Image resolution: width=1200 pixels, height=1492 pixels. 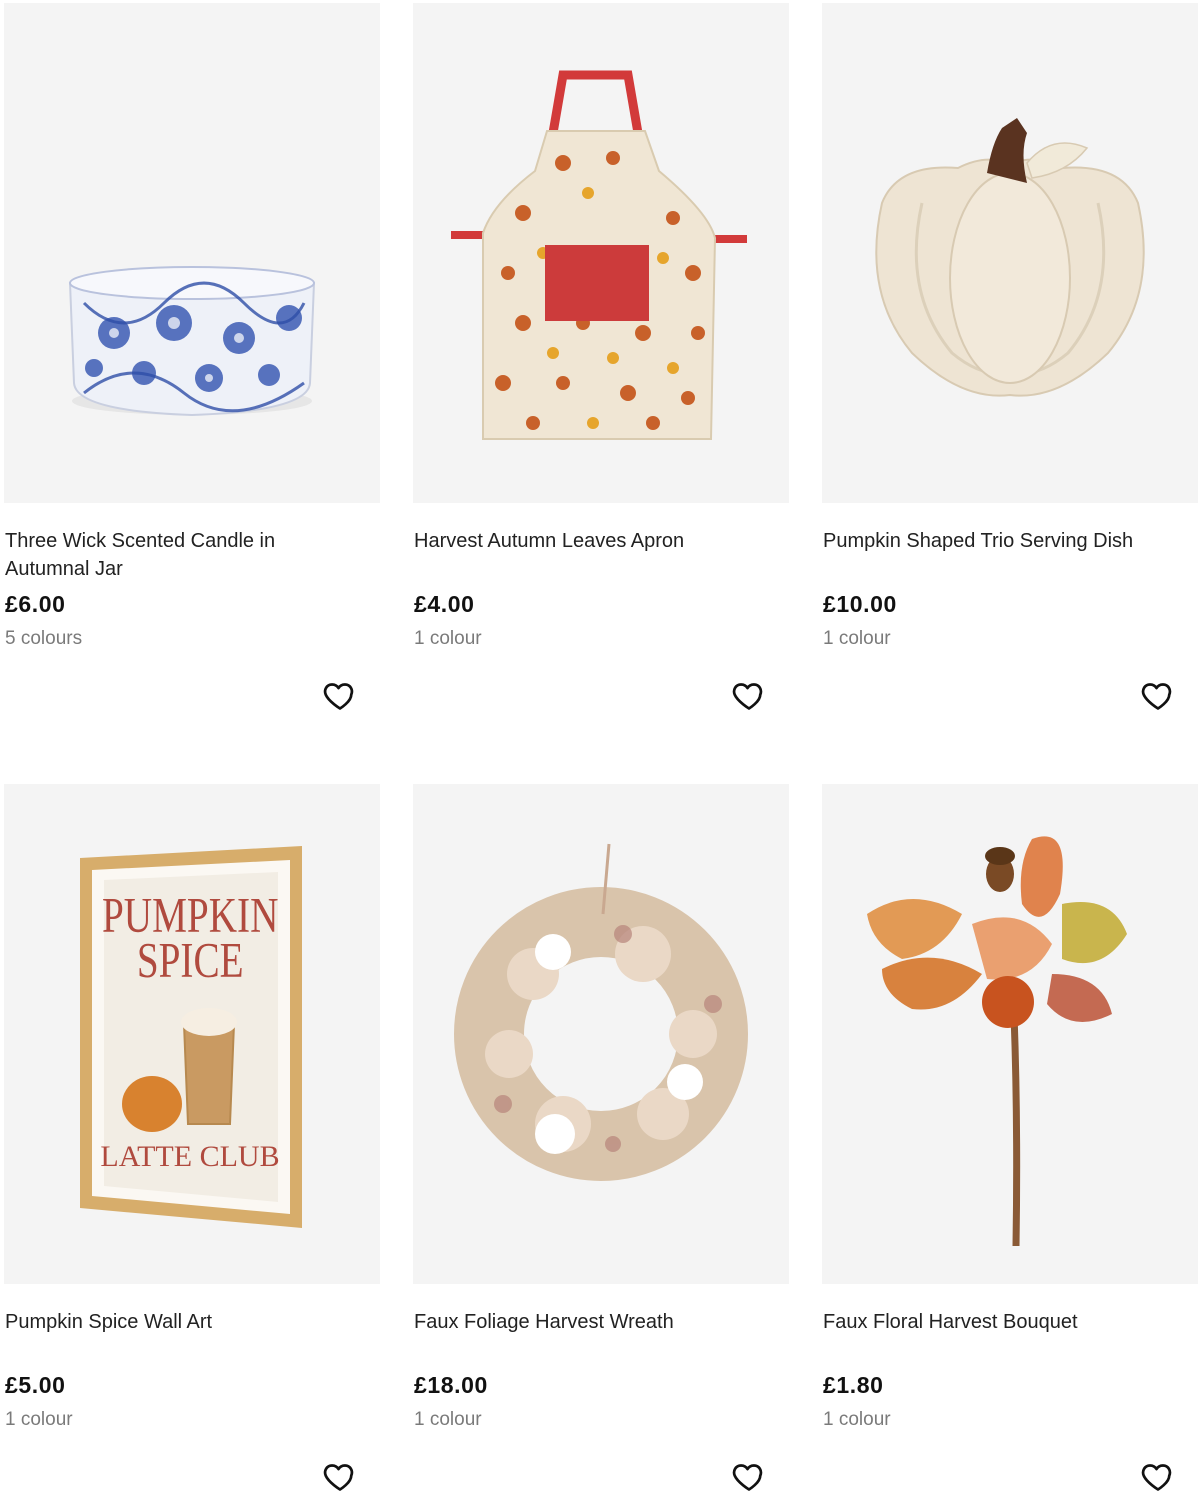 I want to click on product-image-apron, so click(x=601, y=253).